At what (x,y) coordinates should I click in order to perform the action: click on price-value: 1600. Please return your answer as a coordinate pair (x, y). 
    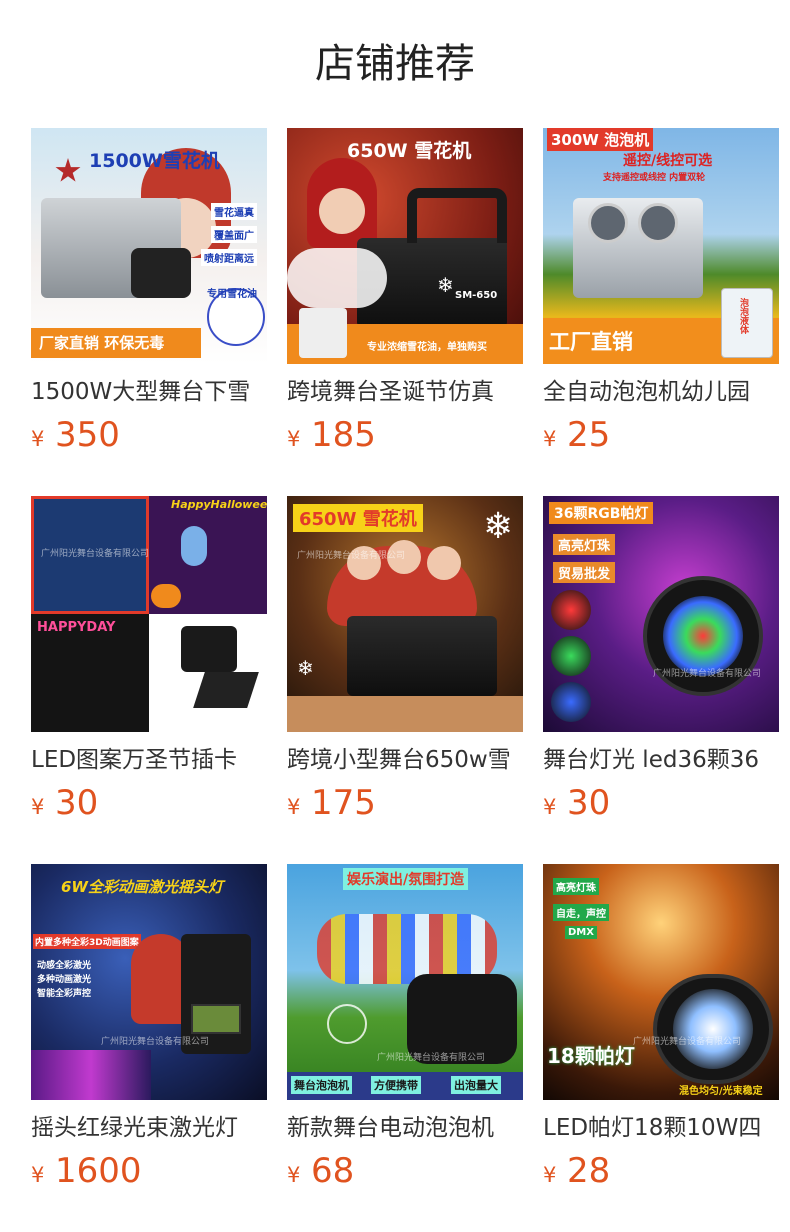
    Looking at the image, I should click on (98, 1171).